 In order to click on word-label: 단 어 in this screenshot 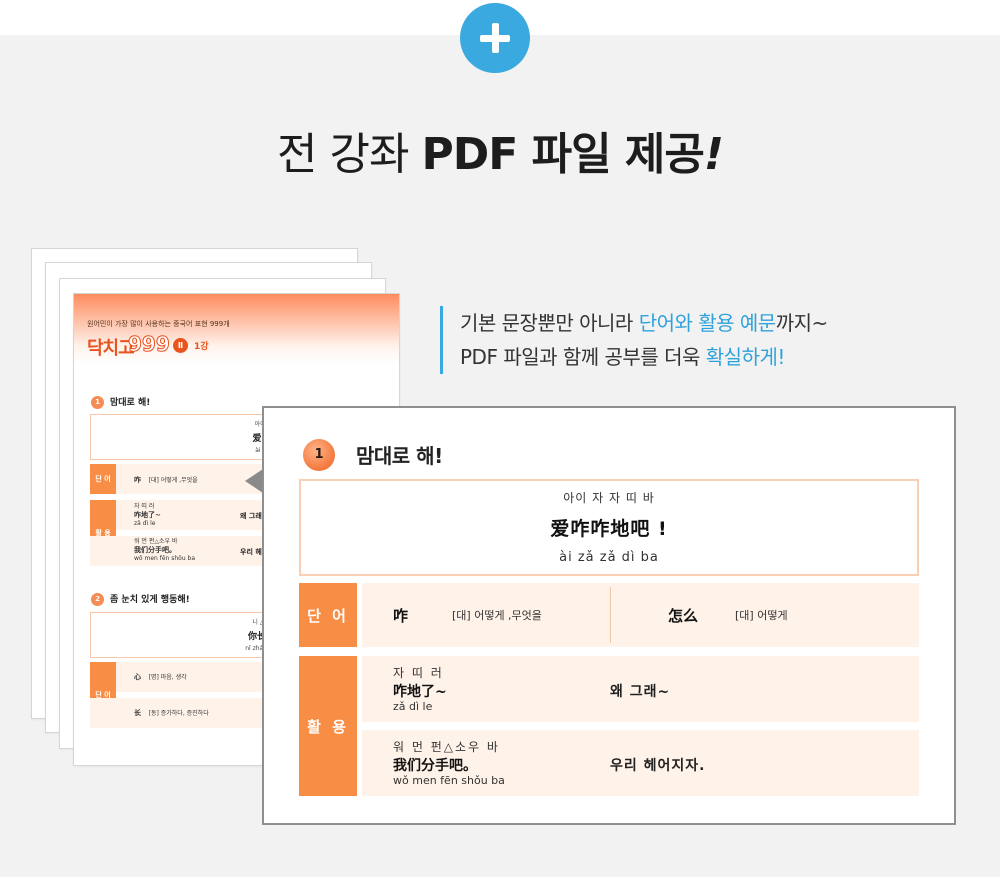, I will do `click(328, 615)`.